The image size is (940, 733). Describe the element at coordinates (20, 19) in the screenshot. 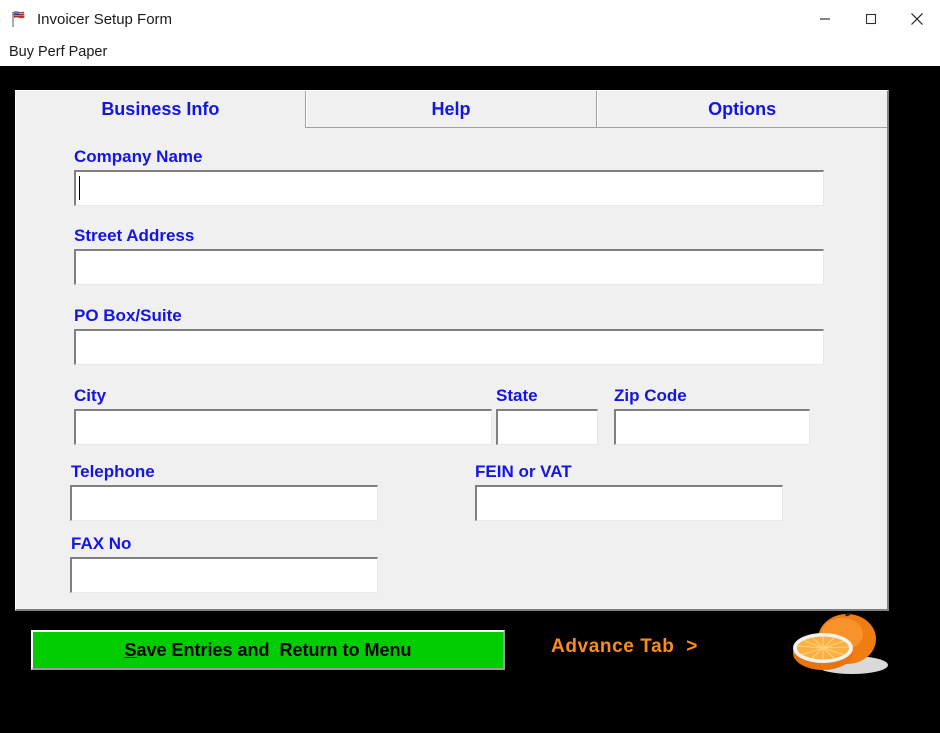

I see `flag-icon` at that location.